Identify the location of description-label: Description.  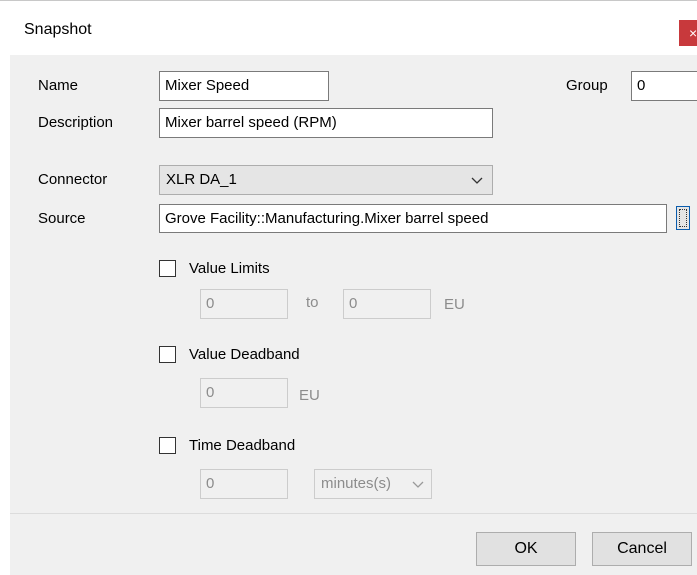
(76, 122).